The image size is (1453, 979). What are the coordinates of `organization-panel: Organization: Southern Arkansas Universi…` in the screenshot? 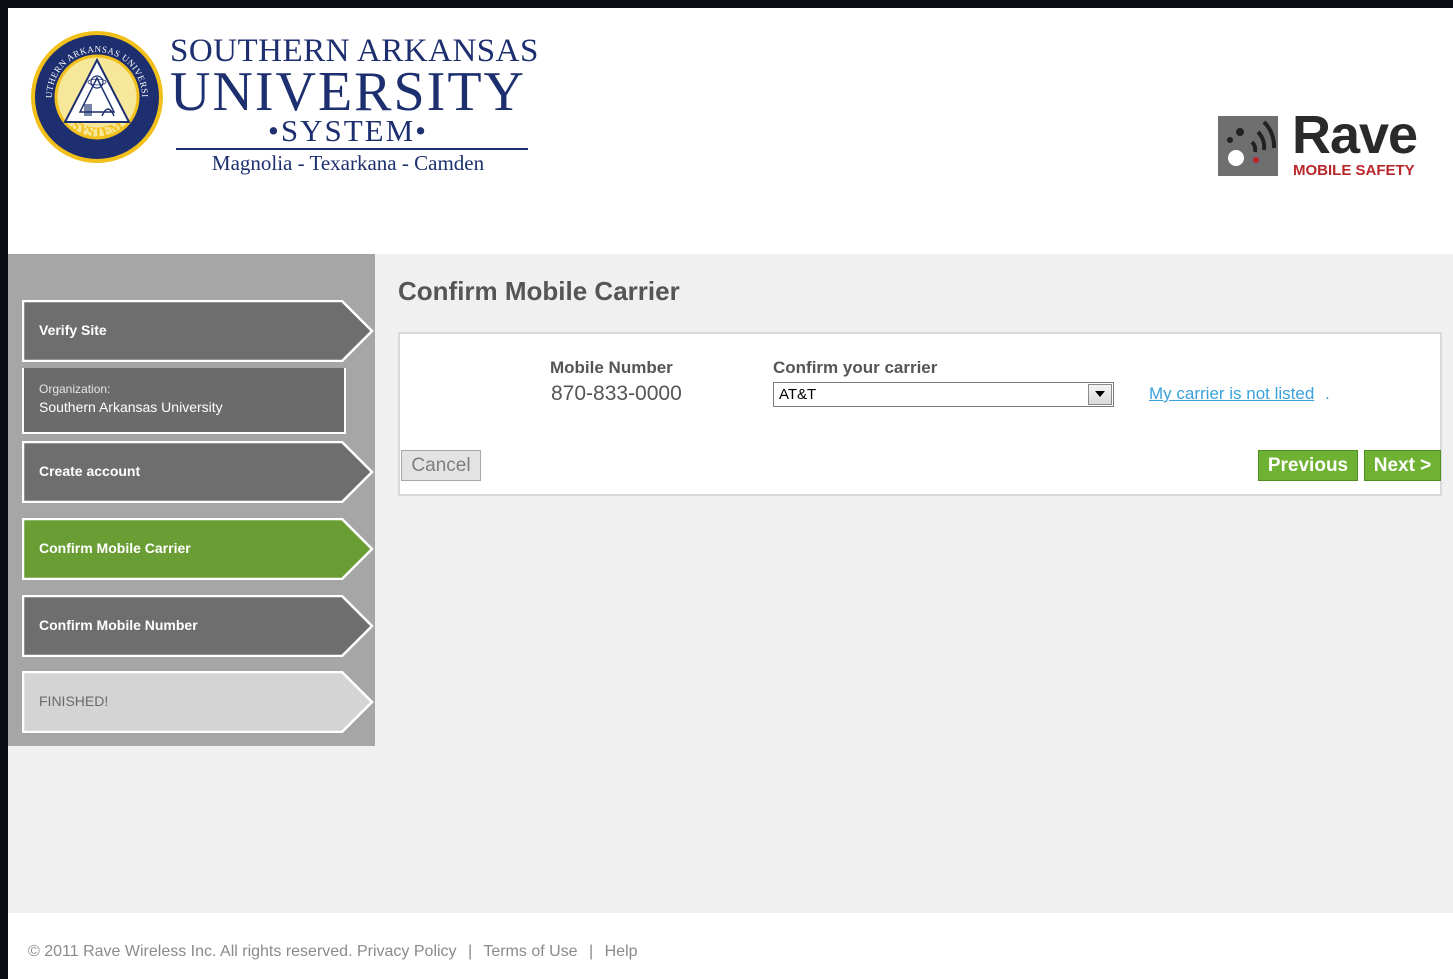 It's located at (184, 401).